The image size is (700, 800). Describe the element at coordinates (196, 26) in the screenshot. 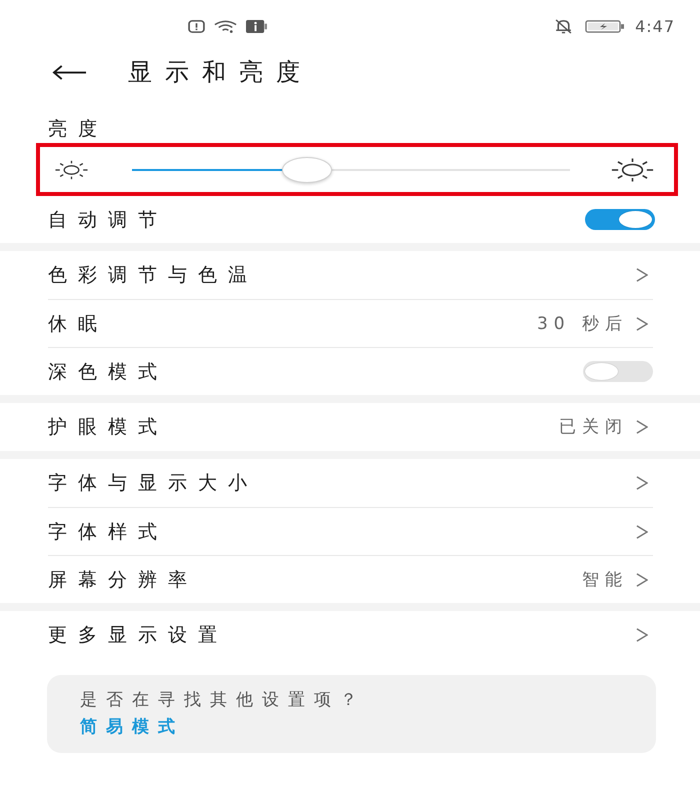

I see `alert-icon` at that location.